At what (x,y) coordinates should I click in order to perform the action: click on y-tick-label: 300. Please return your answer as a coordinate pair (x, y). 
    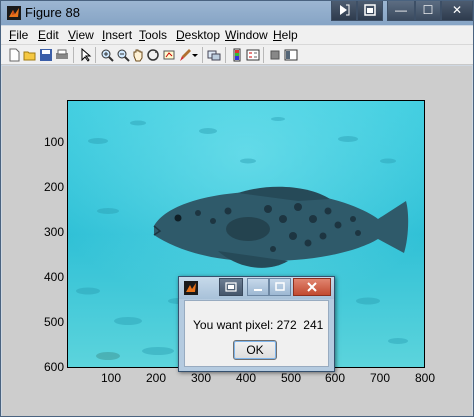
    Looking at the image, I should click on (54, 232).